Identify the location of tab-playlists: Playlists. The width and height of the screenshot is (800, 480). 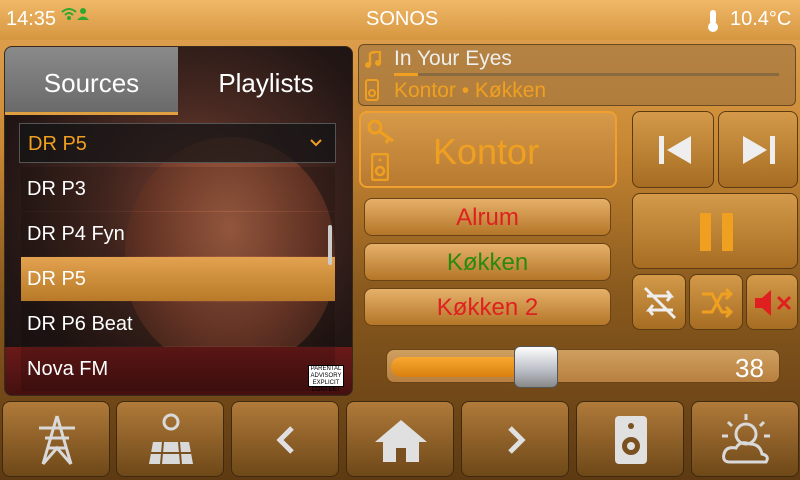
(265, 81).